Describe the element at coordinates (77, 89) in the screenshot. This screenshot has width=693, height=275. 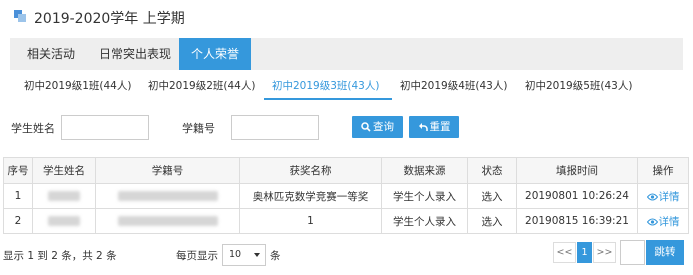
I see `class-tab-1: 初中2019级1班(44人)` at that location.